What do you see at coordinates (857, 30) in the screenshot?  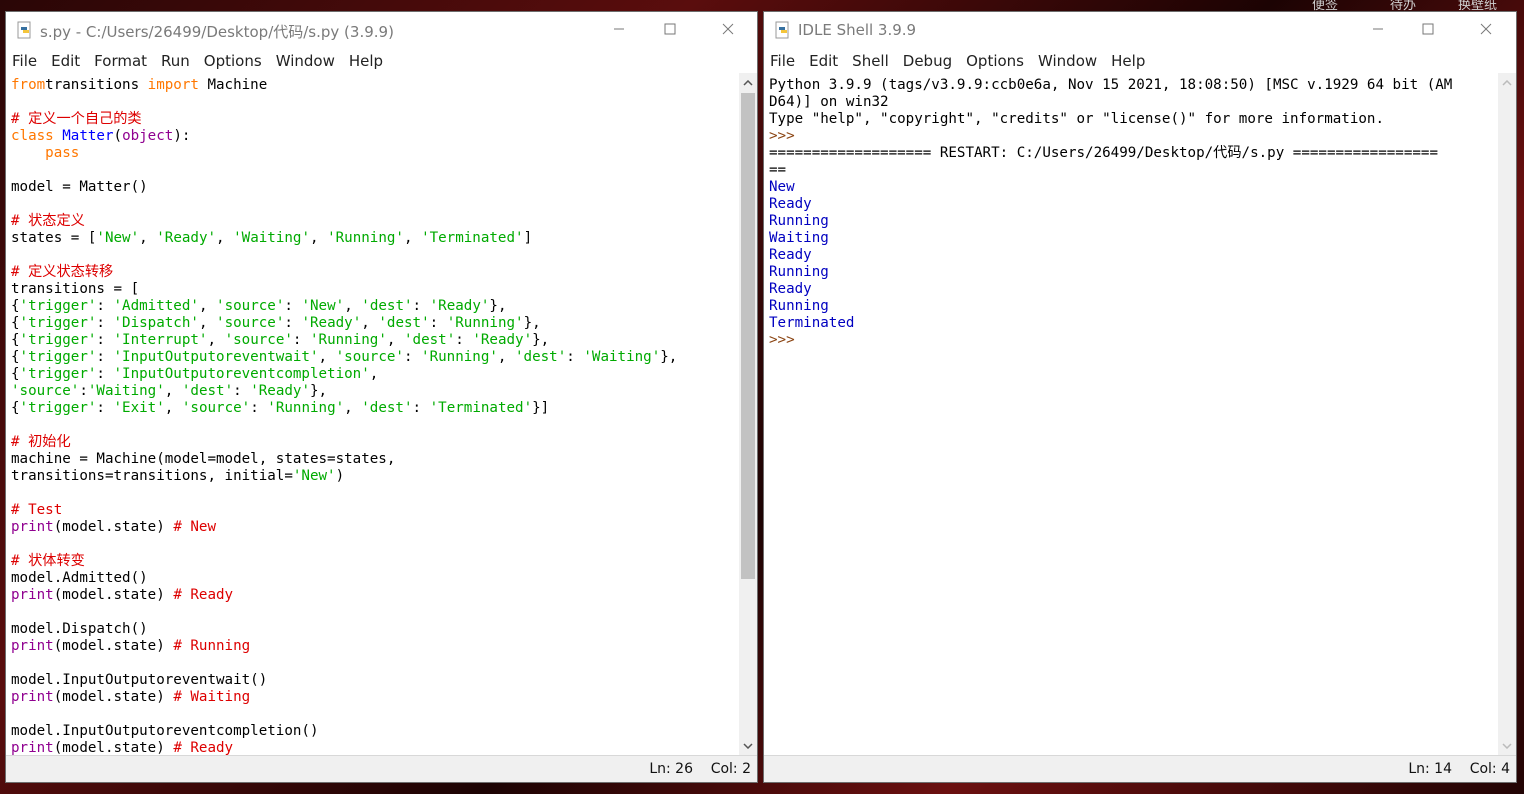 I see `shell-title: IDLE Shell 3.9.9` at bounding box center [857, 30].